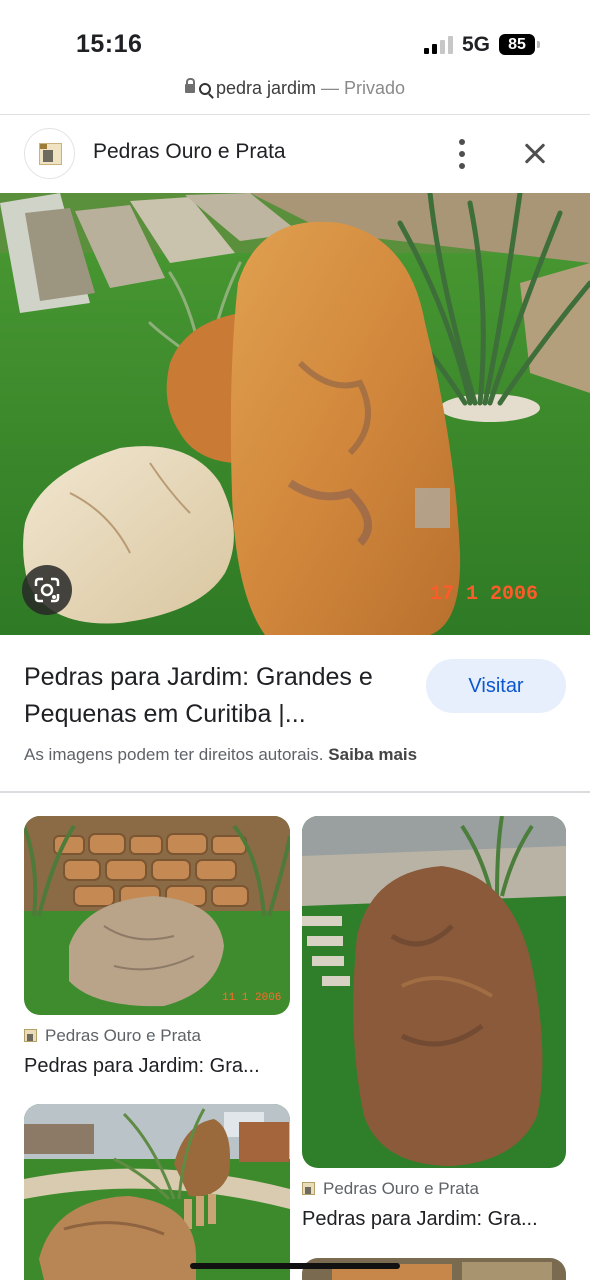  I want to click on home-indicator, so click(295, 1266).